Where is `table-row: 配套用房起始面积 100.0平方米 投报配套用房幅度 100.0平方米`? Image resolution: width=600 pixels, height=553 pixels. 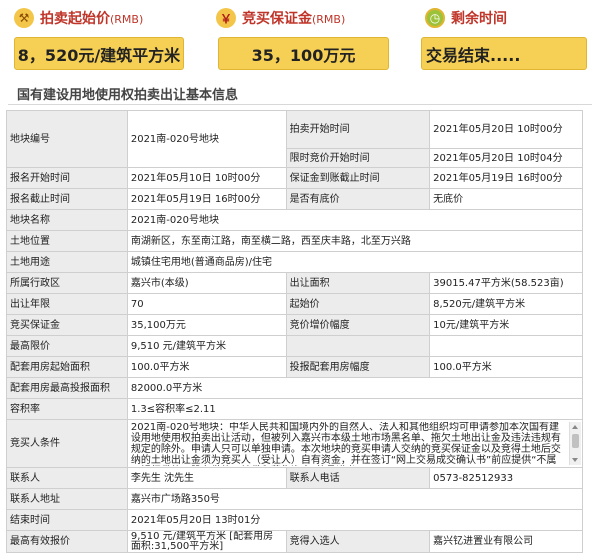
table-row: 配套用房起始面积 100.0平方米 投报配套用房幅度 100.0平方米 is located at coordinates (294, 367).